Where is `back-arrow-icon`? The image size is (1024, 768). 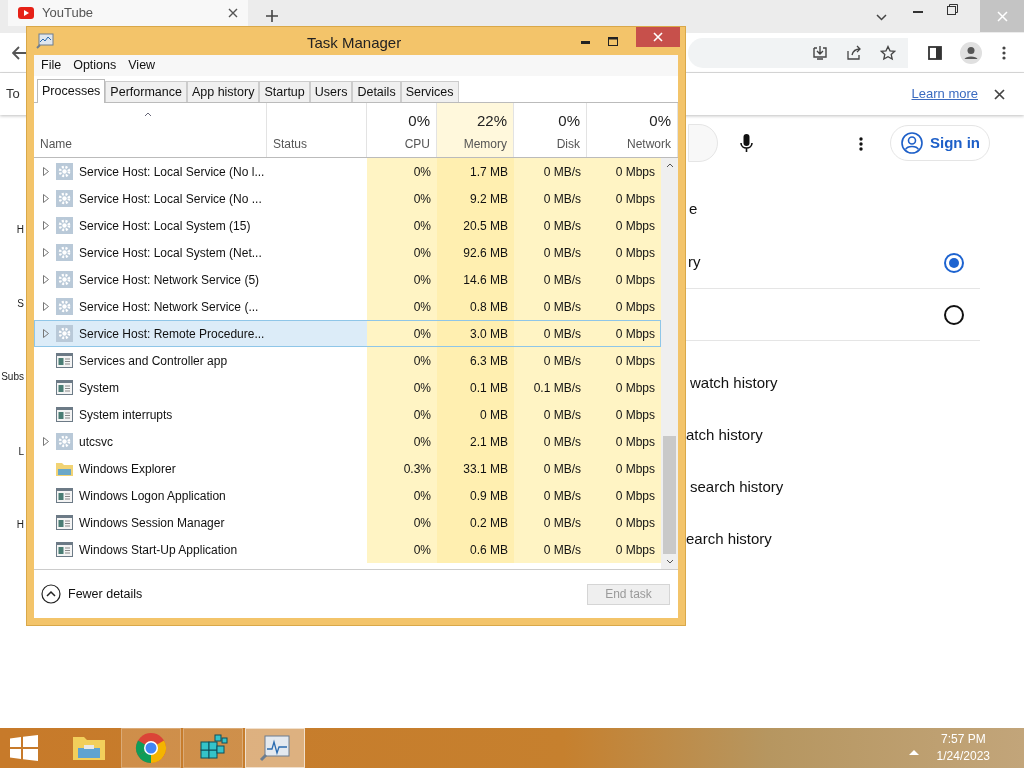
back-arrow-icon is located at coordinates (20, 52).